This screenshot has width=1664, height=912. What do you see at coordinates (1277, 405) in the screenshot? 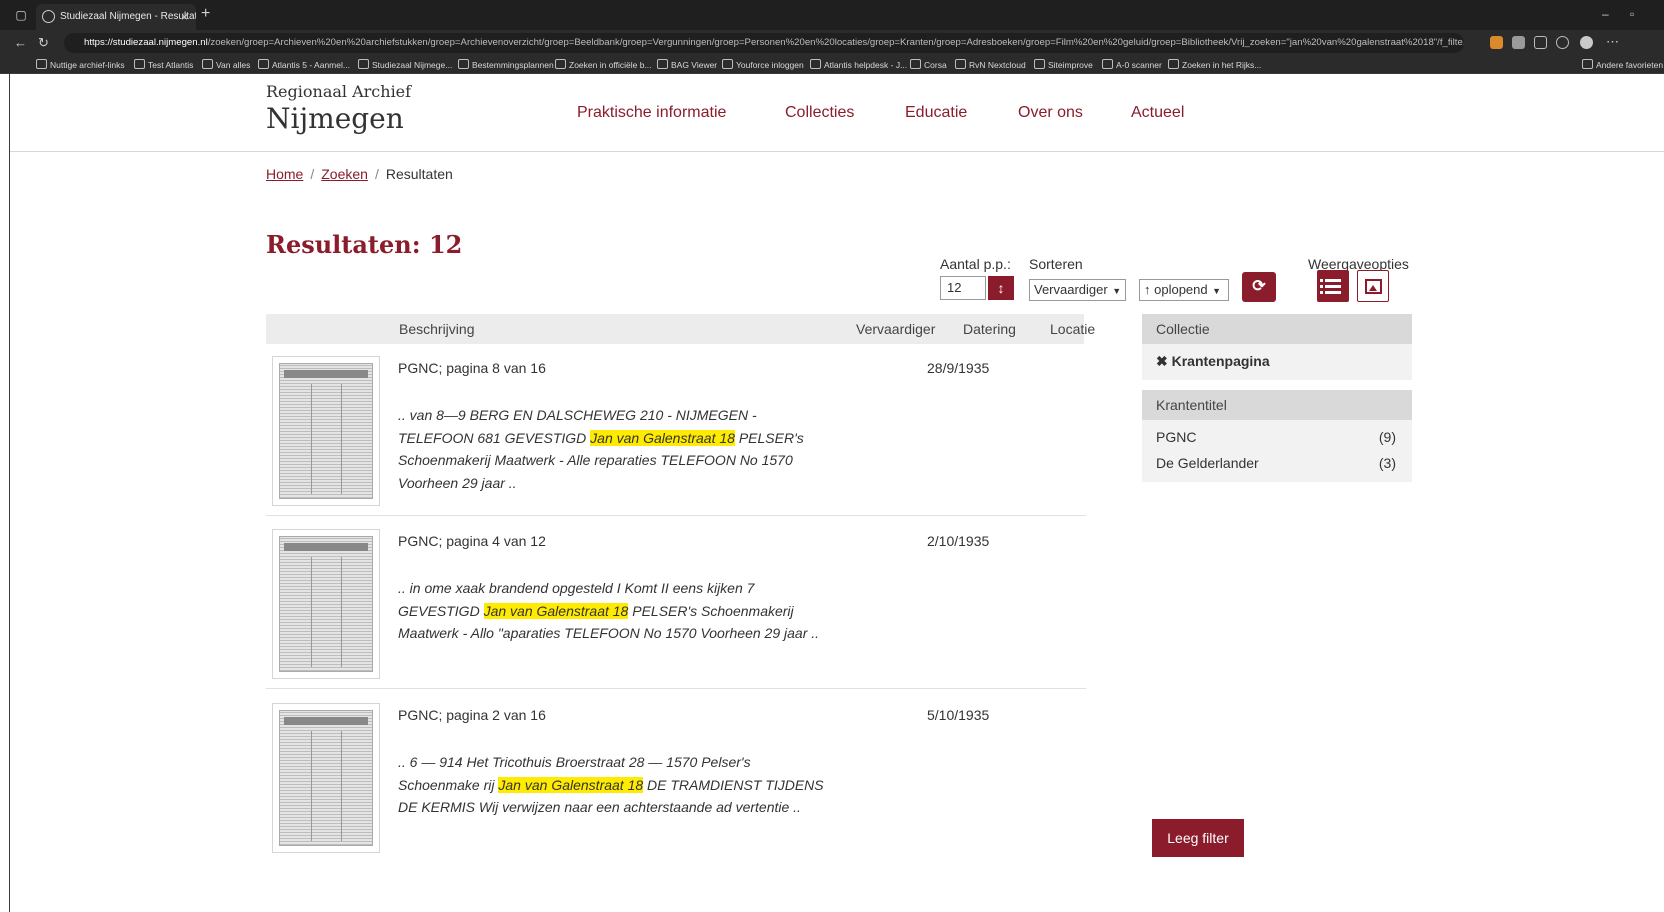
I see `facet-krantentitel-heading: Krantentitel` at bounding box center [1277, 405].